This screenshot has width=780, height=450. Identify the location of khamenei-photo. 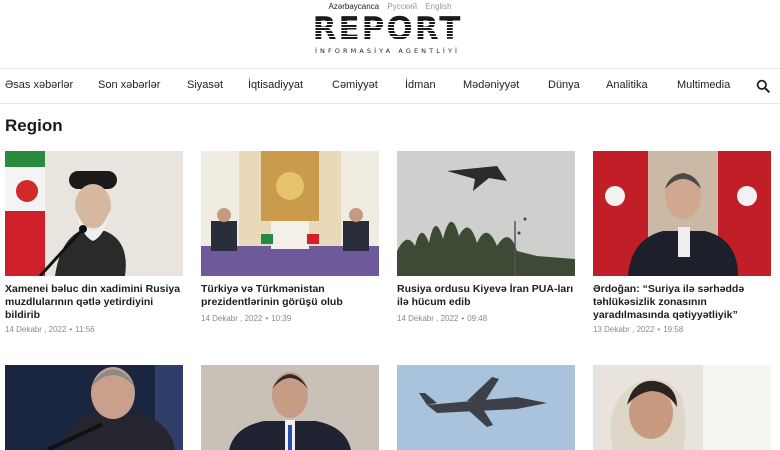
(94, 213).